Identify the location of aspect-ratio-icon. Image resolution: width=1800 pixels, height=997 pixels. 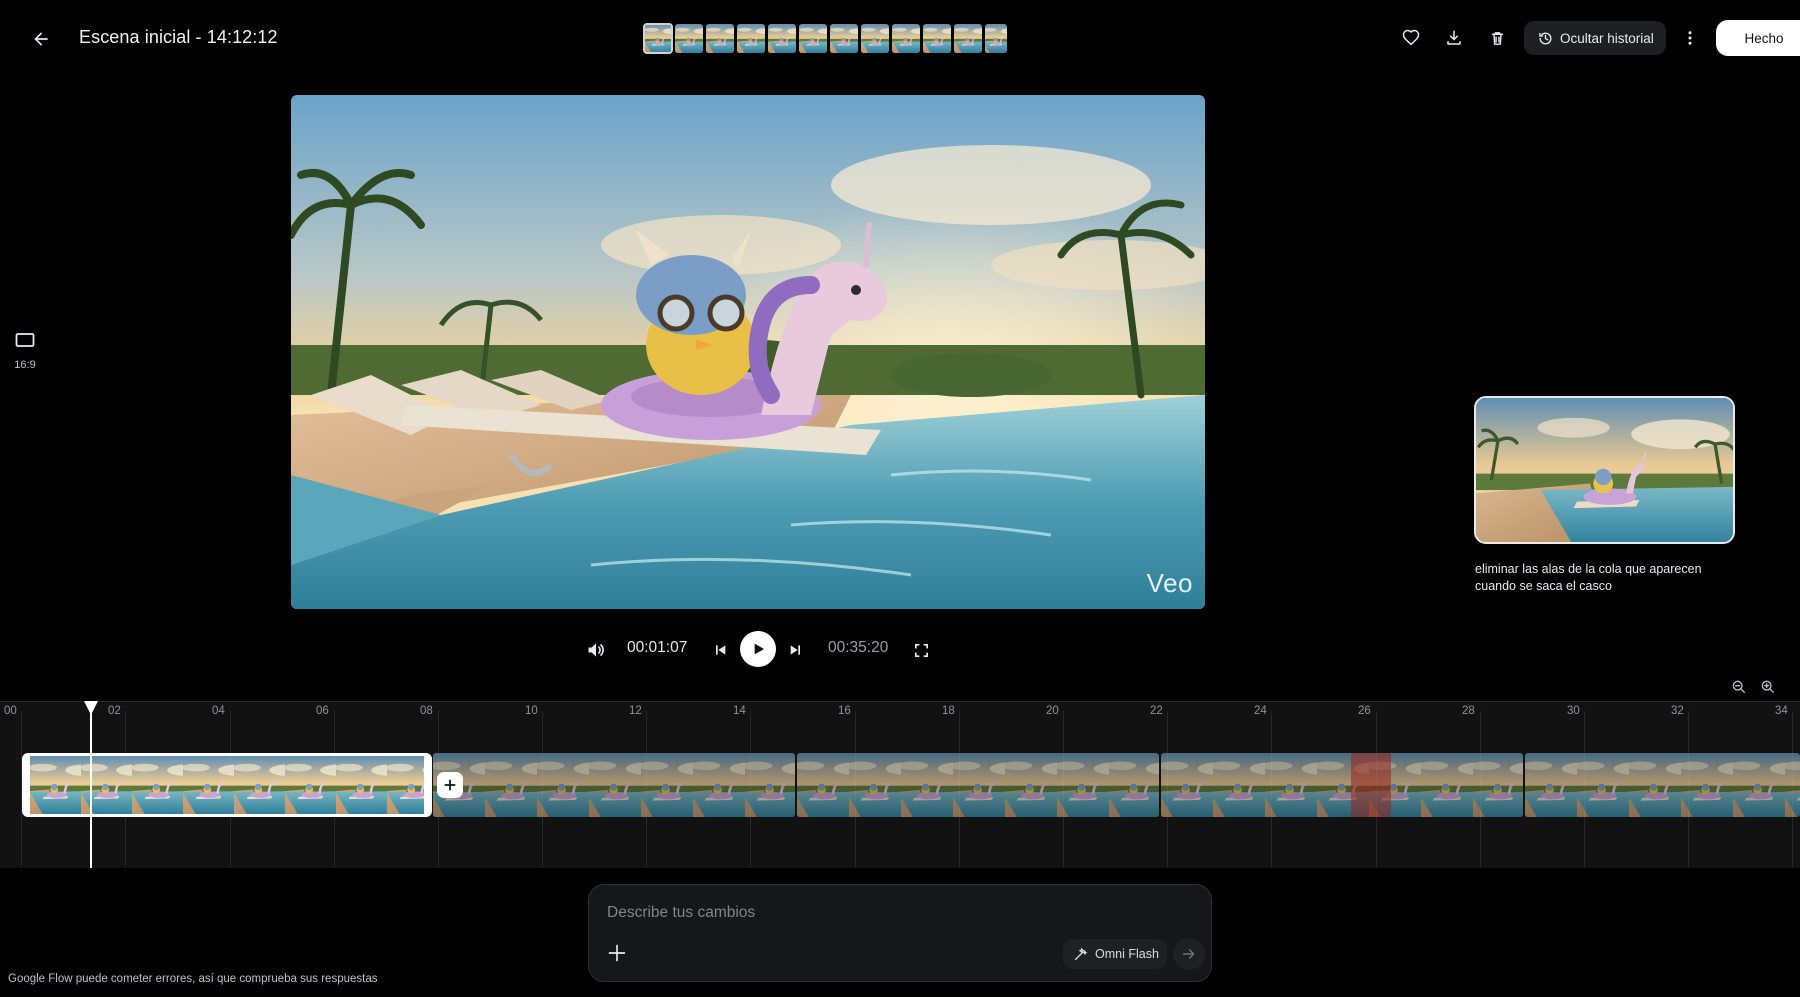
(25, 340).